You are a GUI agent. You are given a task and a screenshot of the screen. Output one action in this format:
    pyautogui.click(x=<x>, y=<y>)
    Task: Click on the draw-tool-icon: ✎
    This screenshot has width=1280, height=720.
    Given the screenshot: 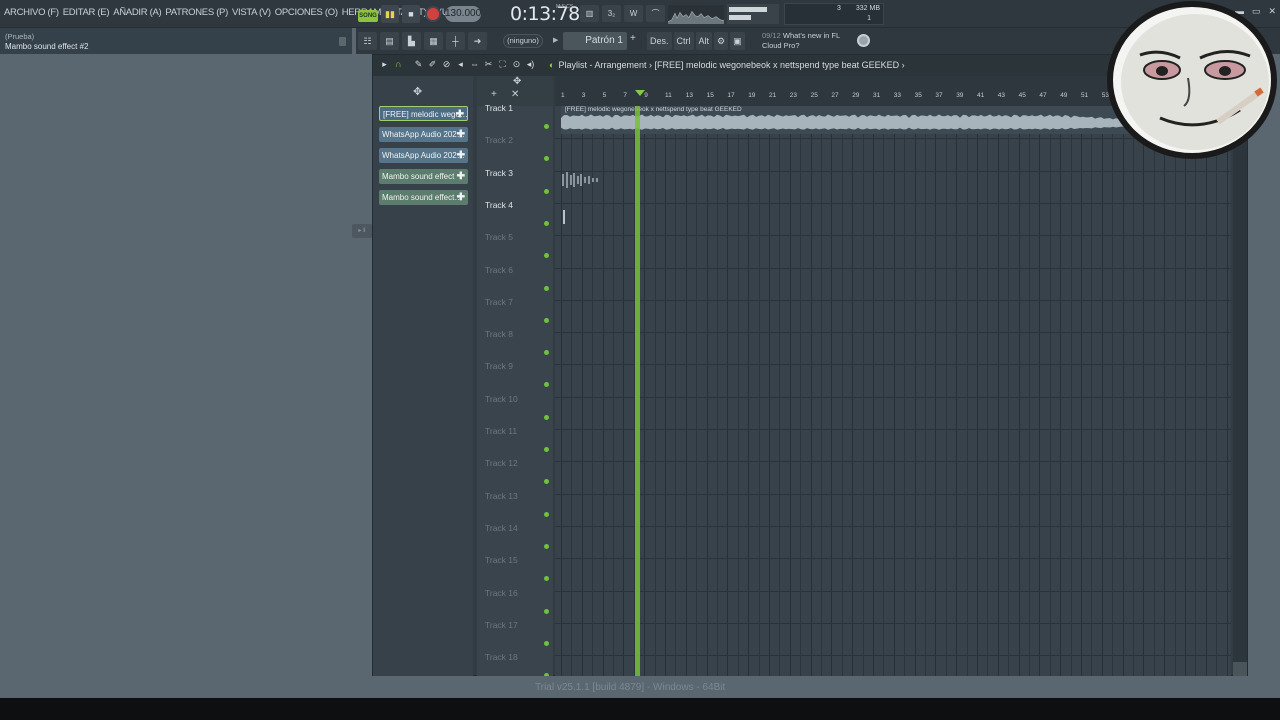 What is the action you would take?
    pyautogui.click(x=418, y=64)
    